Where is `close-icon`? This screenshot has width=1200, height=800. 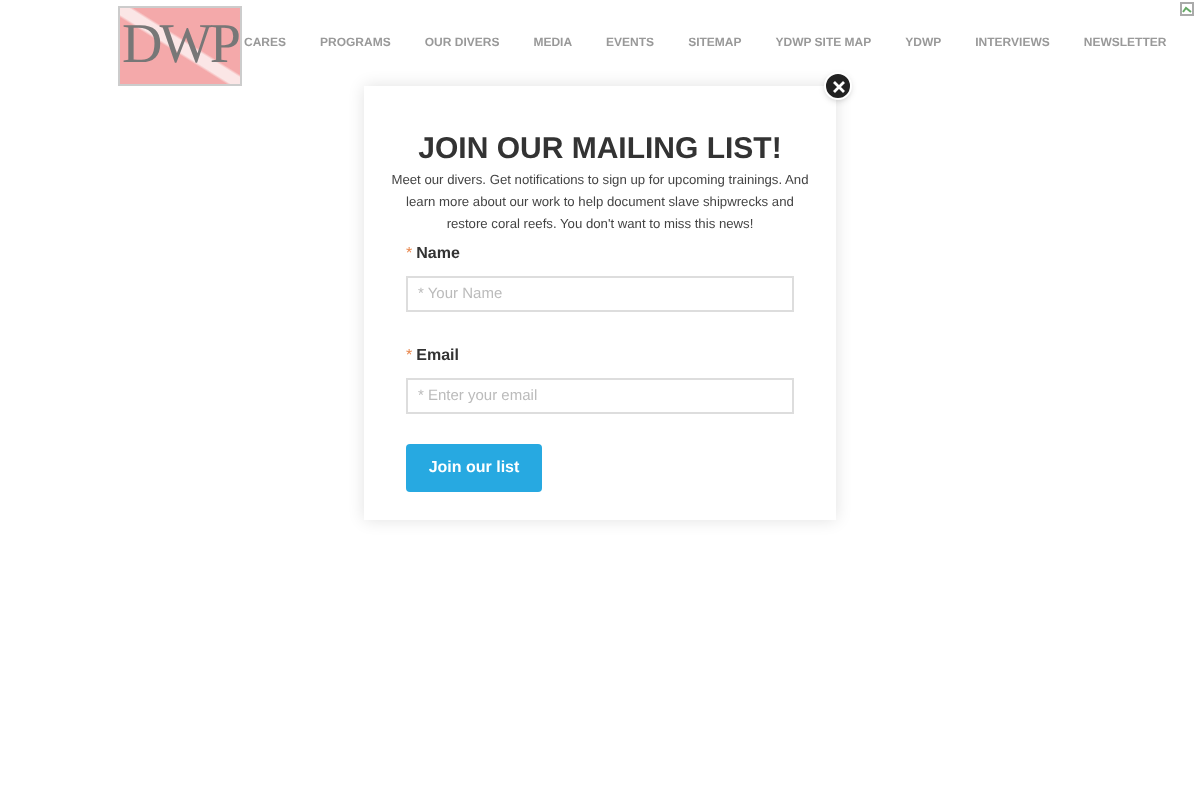 close-icon is located at coordinates (838, 86).